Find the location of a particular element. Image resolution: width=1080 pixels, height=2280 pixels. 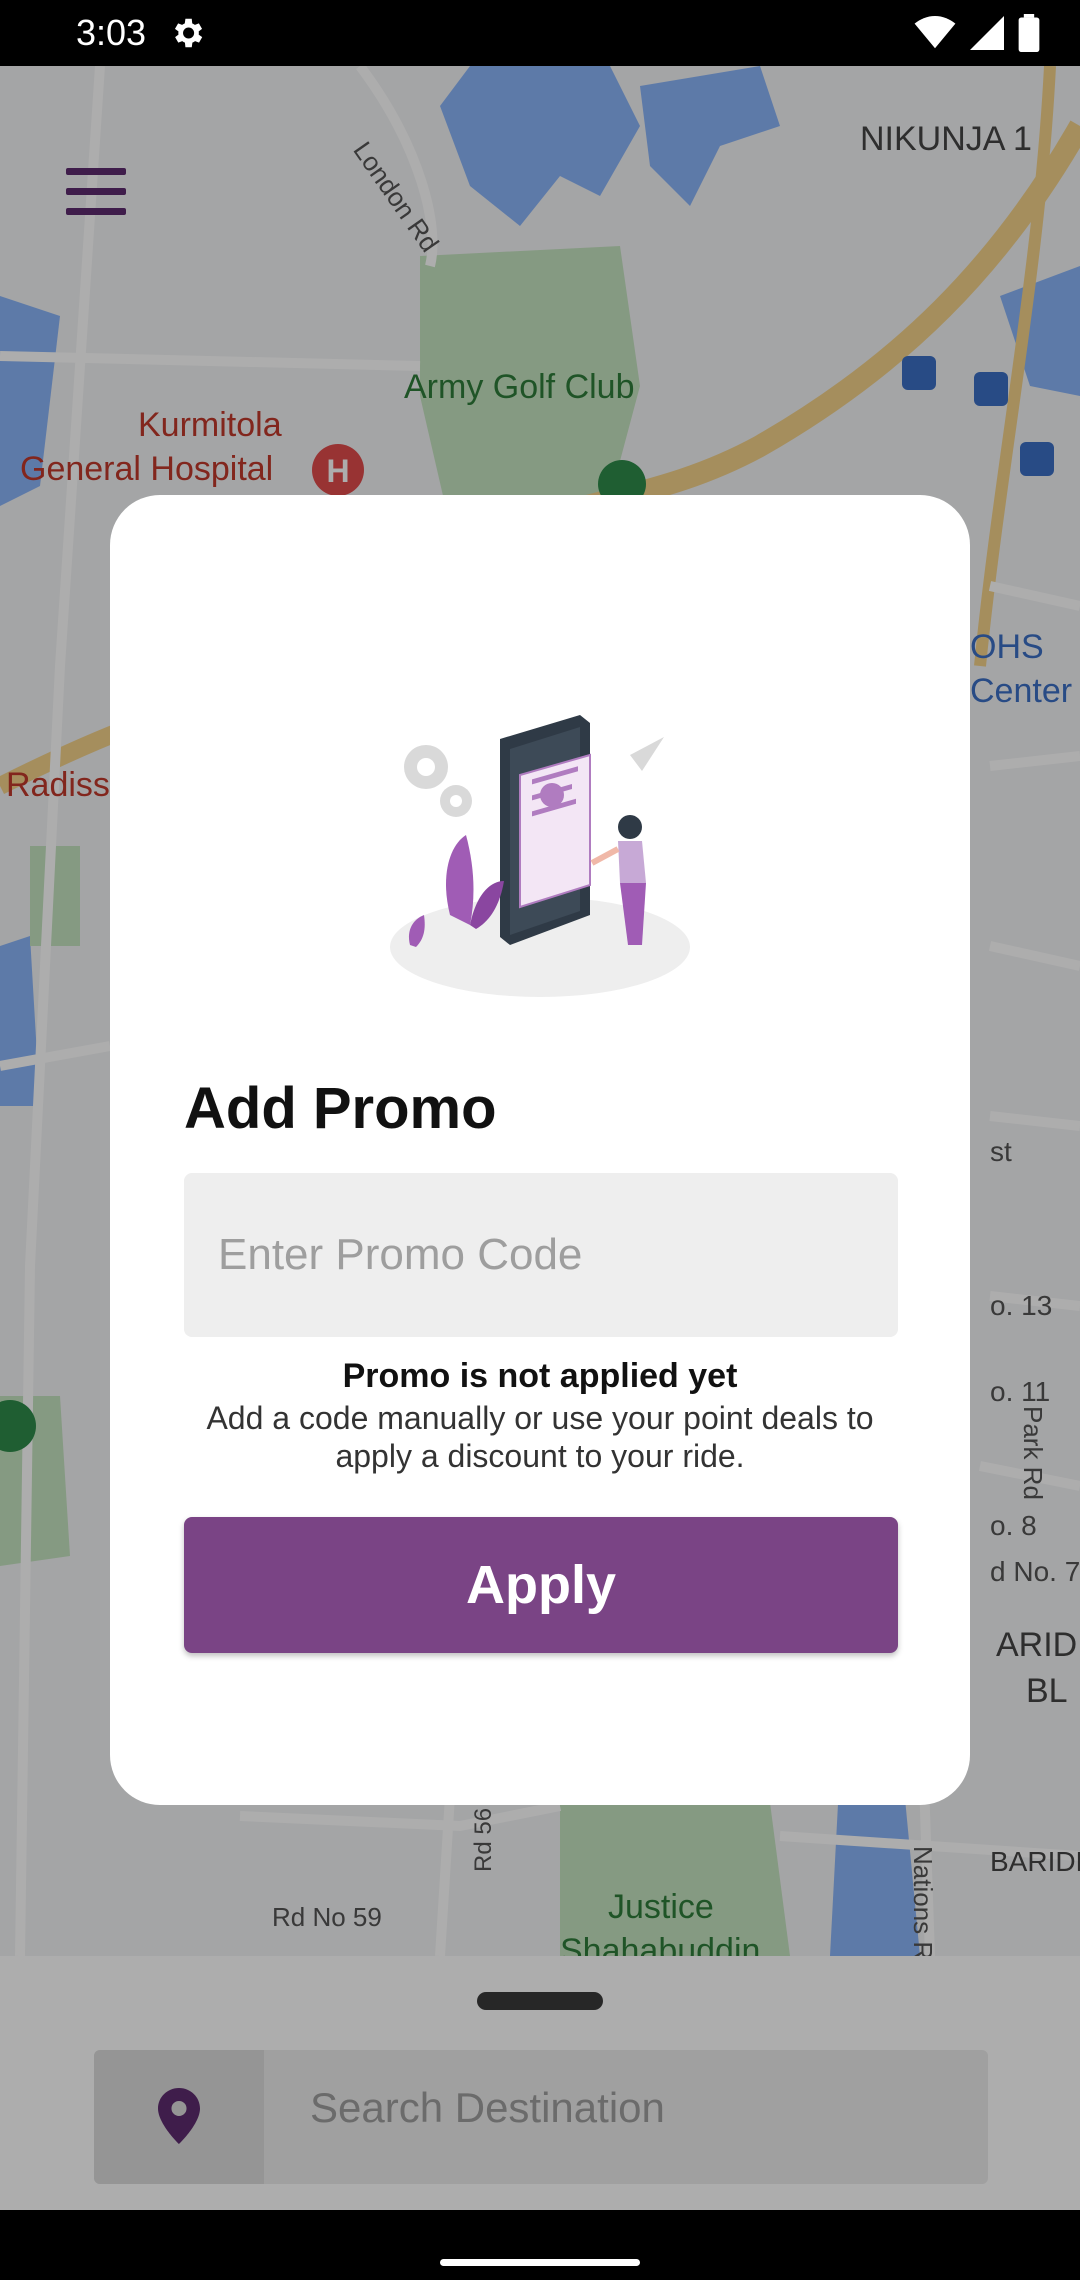

status-bar: 3:03 is located at coordinates (540, 33).